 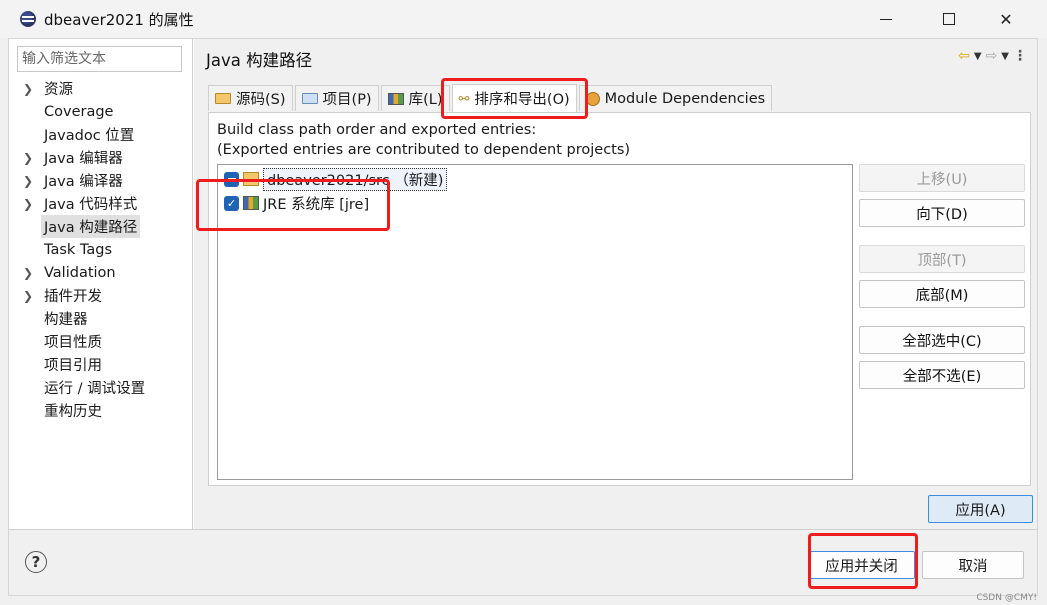 What do you see at coordinates (36, 562) in the screenshot?
I see `help-icon: ?` at bounding box center [36, 562].